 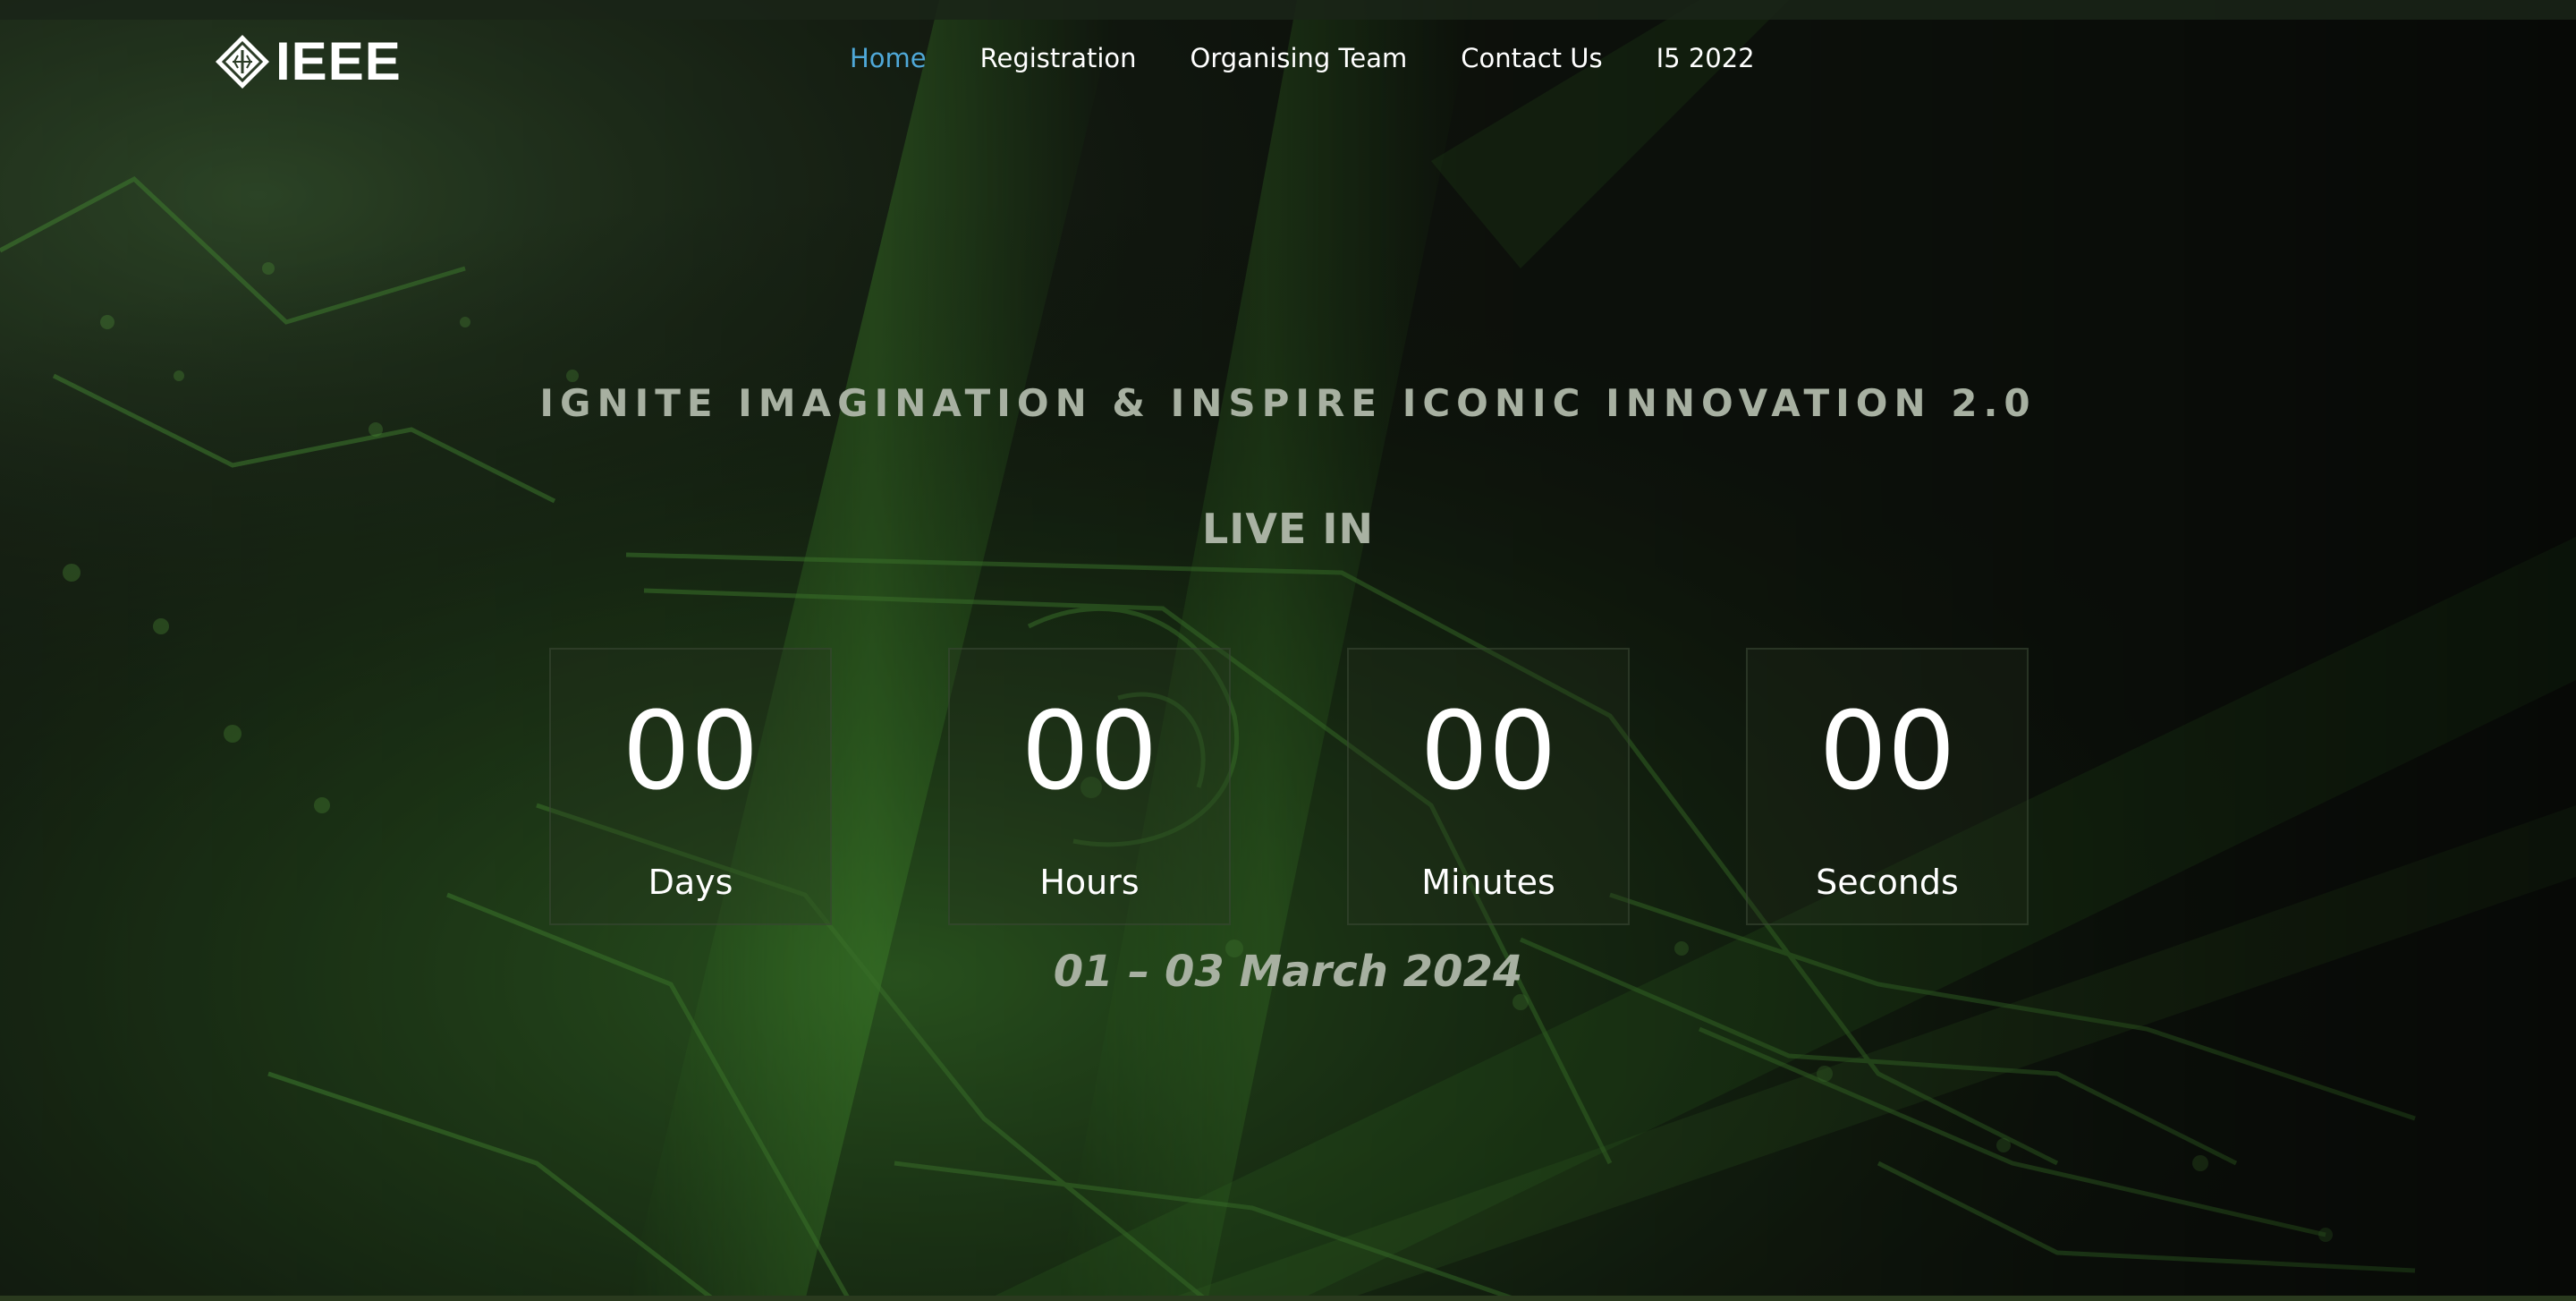 I want to click on countdown-minutes-label: Minutes, so click(x=1488, y=882).